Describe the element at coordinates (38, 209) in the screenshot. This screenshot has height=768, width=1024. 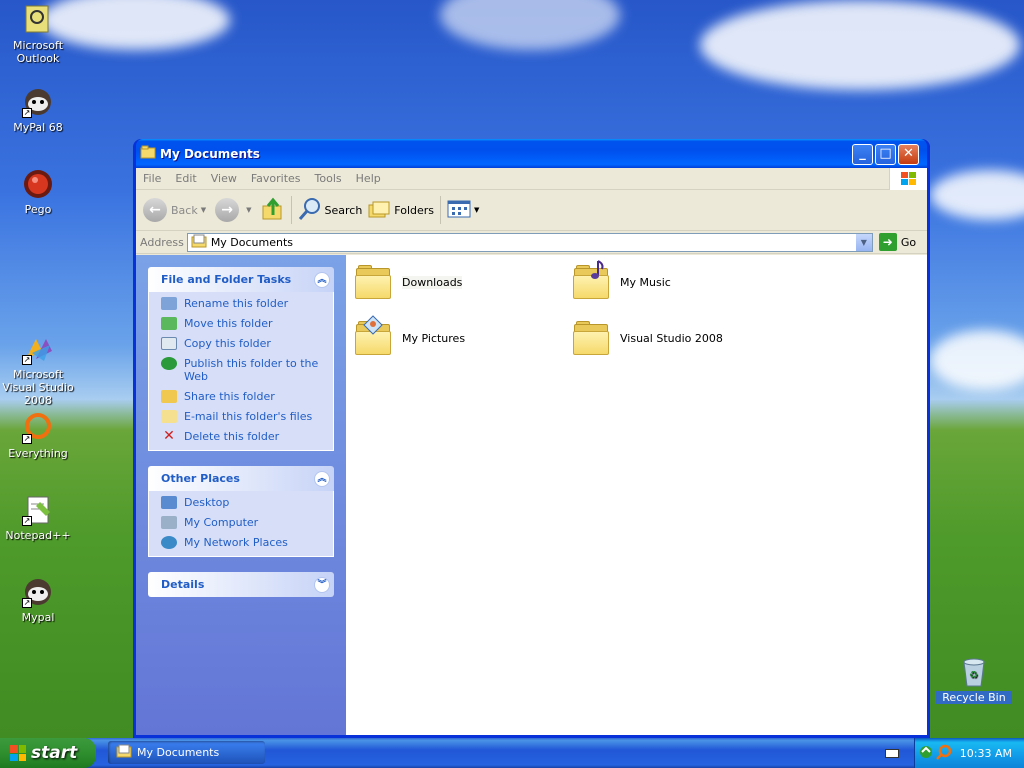
I see `desktop-icon-label: Pego` at that location.